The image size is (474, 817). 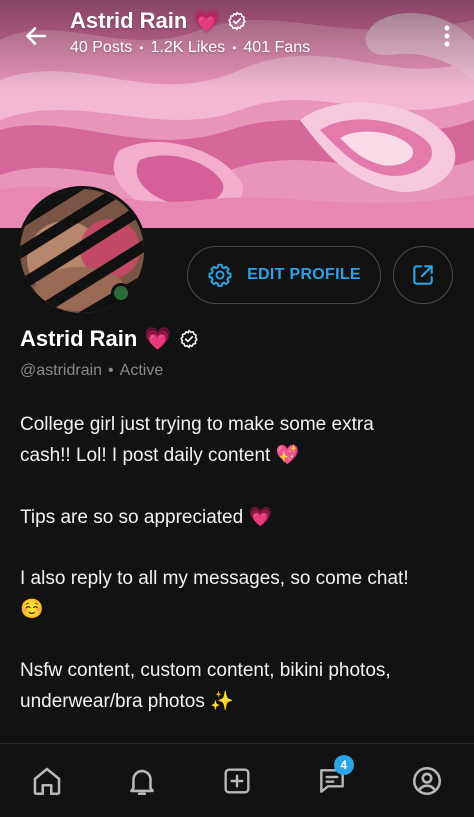 What do you see at coordinates (332, 779) in the screenshot?
I see `nav-messages: 4` at bounding box center [332, 779].